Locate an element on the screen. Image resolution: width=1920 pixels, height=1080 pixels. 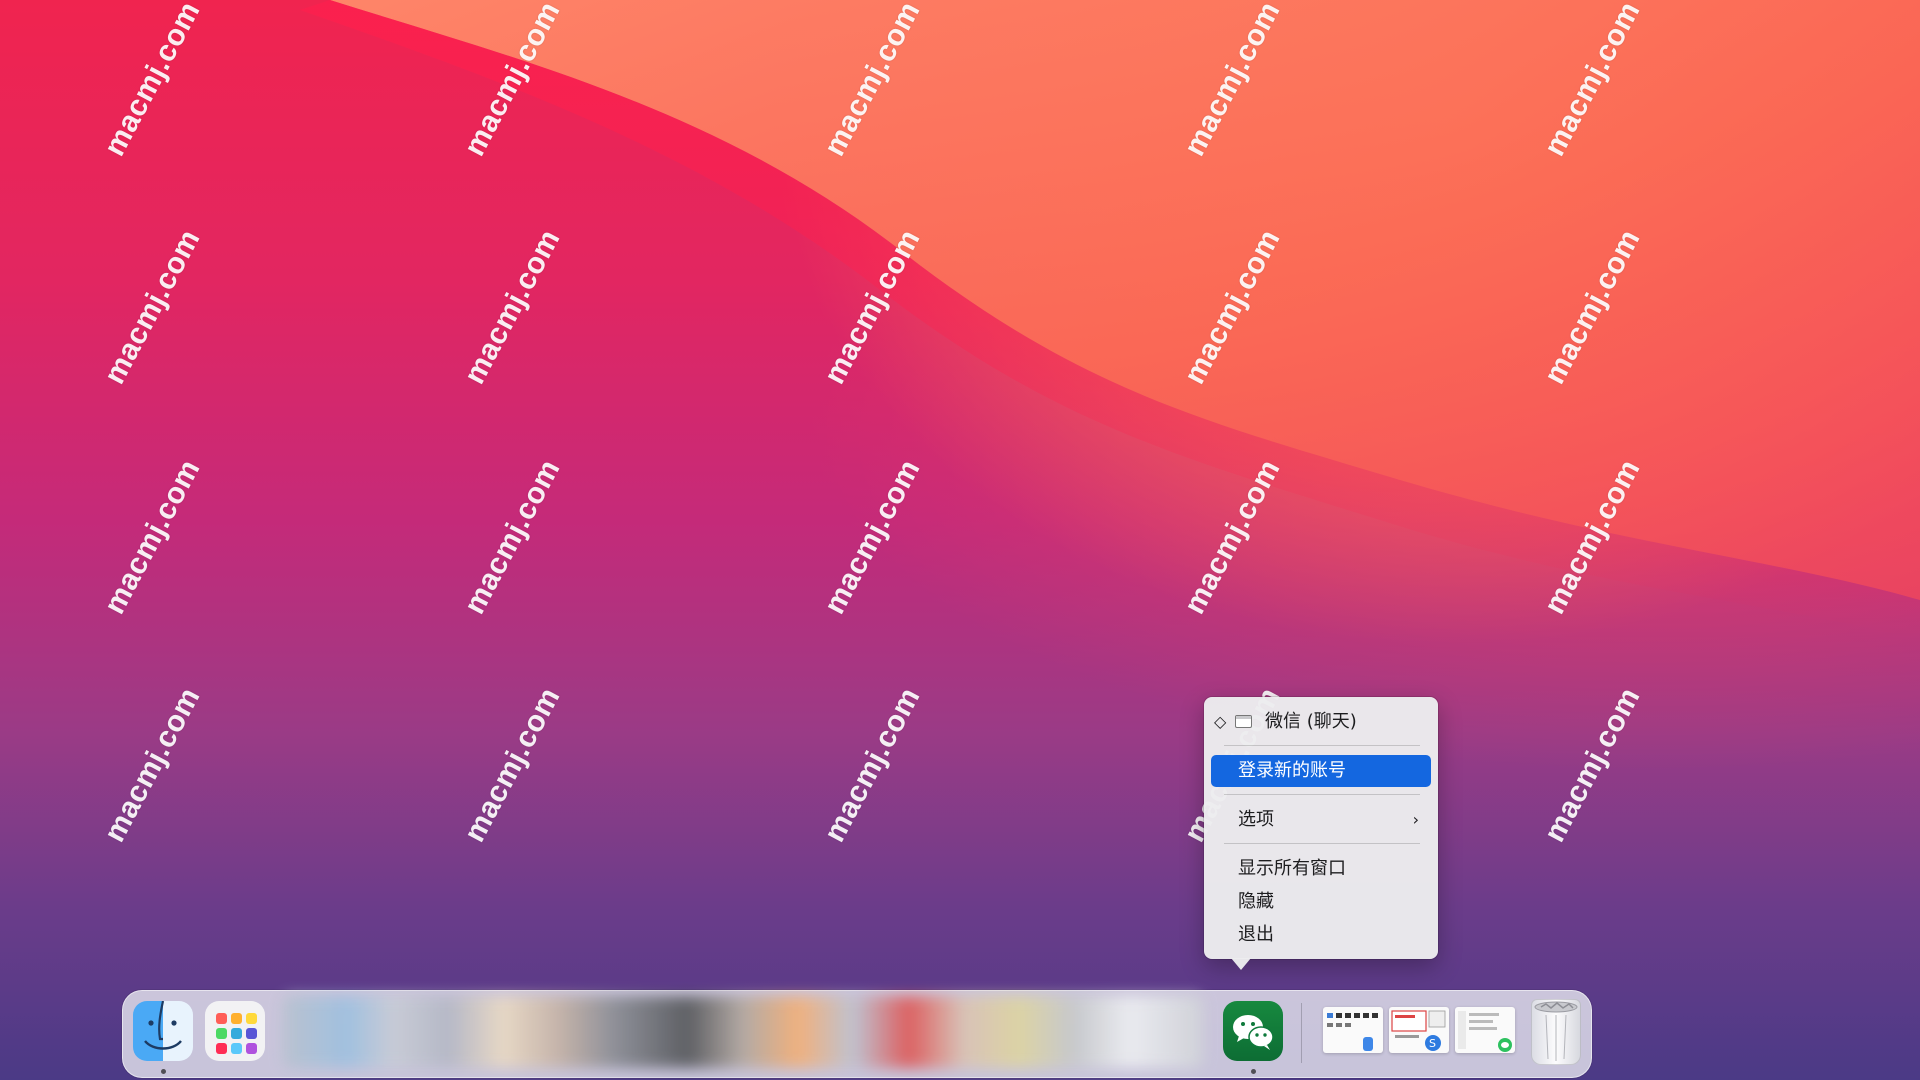
window-icon is located at coordinates (1243, 721).